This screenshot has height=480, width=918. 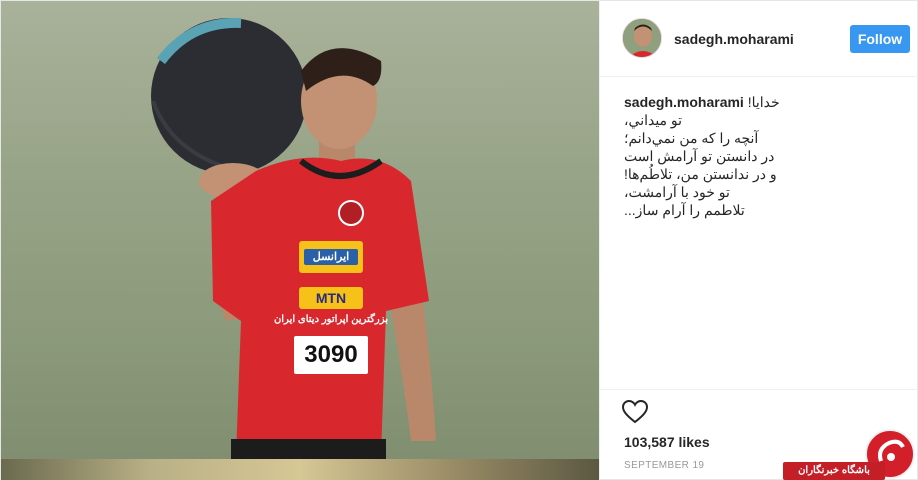 What do you see at coordinates (880, 39) in the screenshot?
I see `follow-button: Follow` at bounding box center [880, 39].